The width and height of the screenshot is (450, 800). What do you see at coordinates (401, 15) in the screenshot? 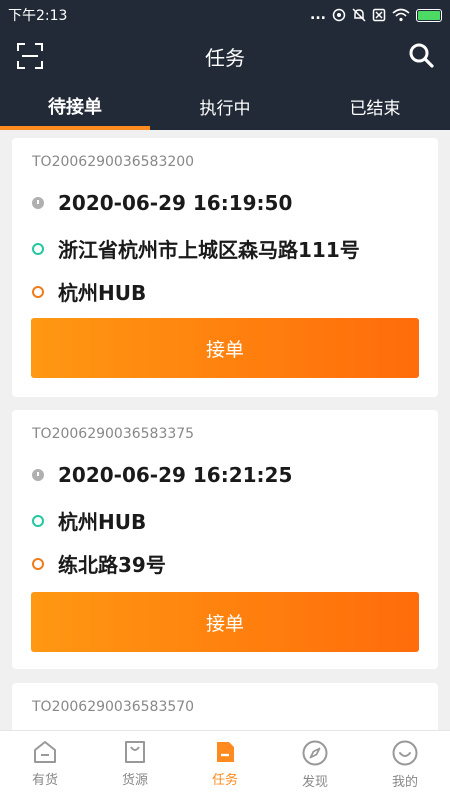
I see `wifi-icon` at bounding box center [401, 15].